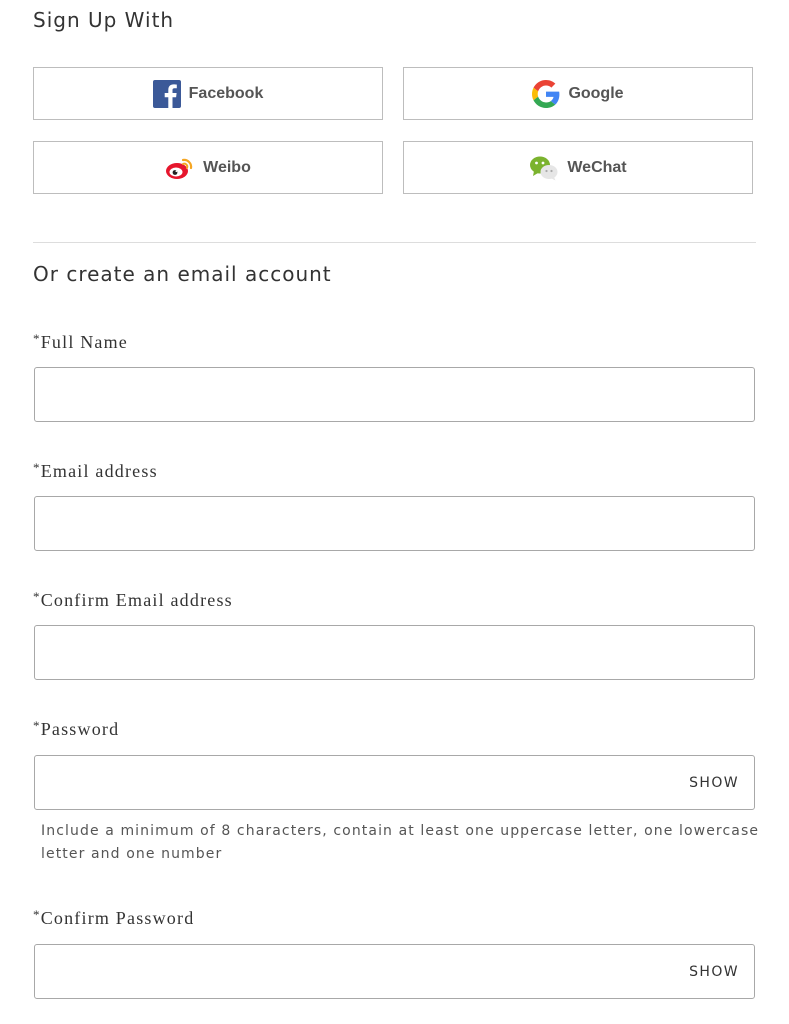 The width and height of the screenshot is (789, 1024). I want to click on show-confirm-password-button: SHOW, so click(714, 972).